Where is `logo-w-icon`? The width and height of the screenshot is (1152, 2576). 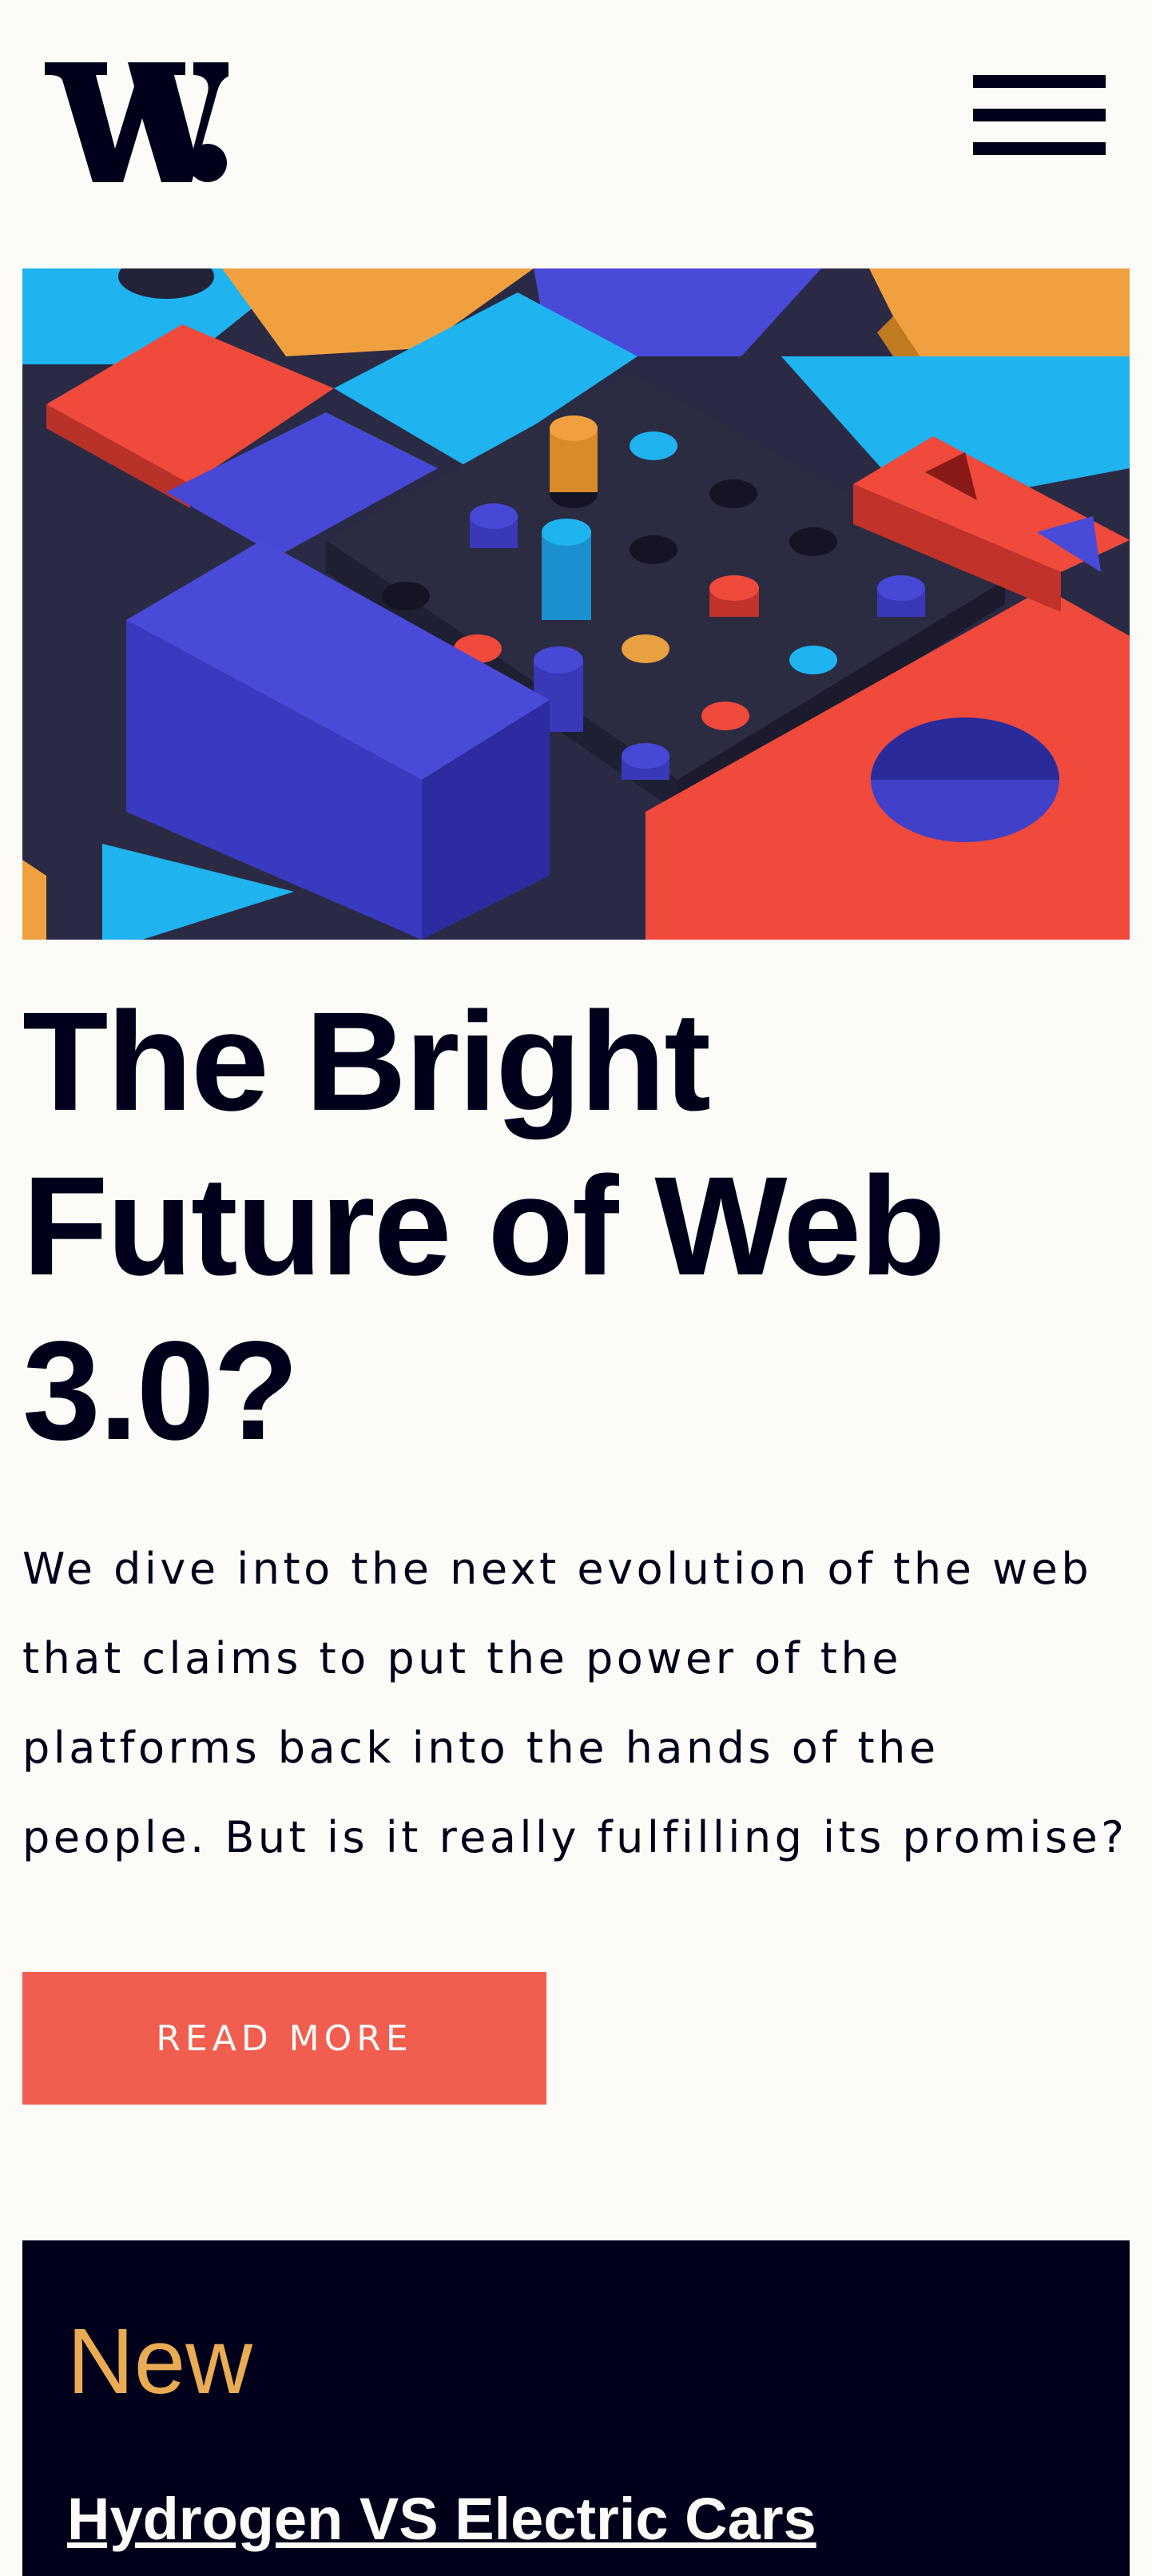 logo-w-icon is located at coordinates (136, 122).